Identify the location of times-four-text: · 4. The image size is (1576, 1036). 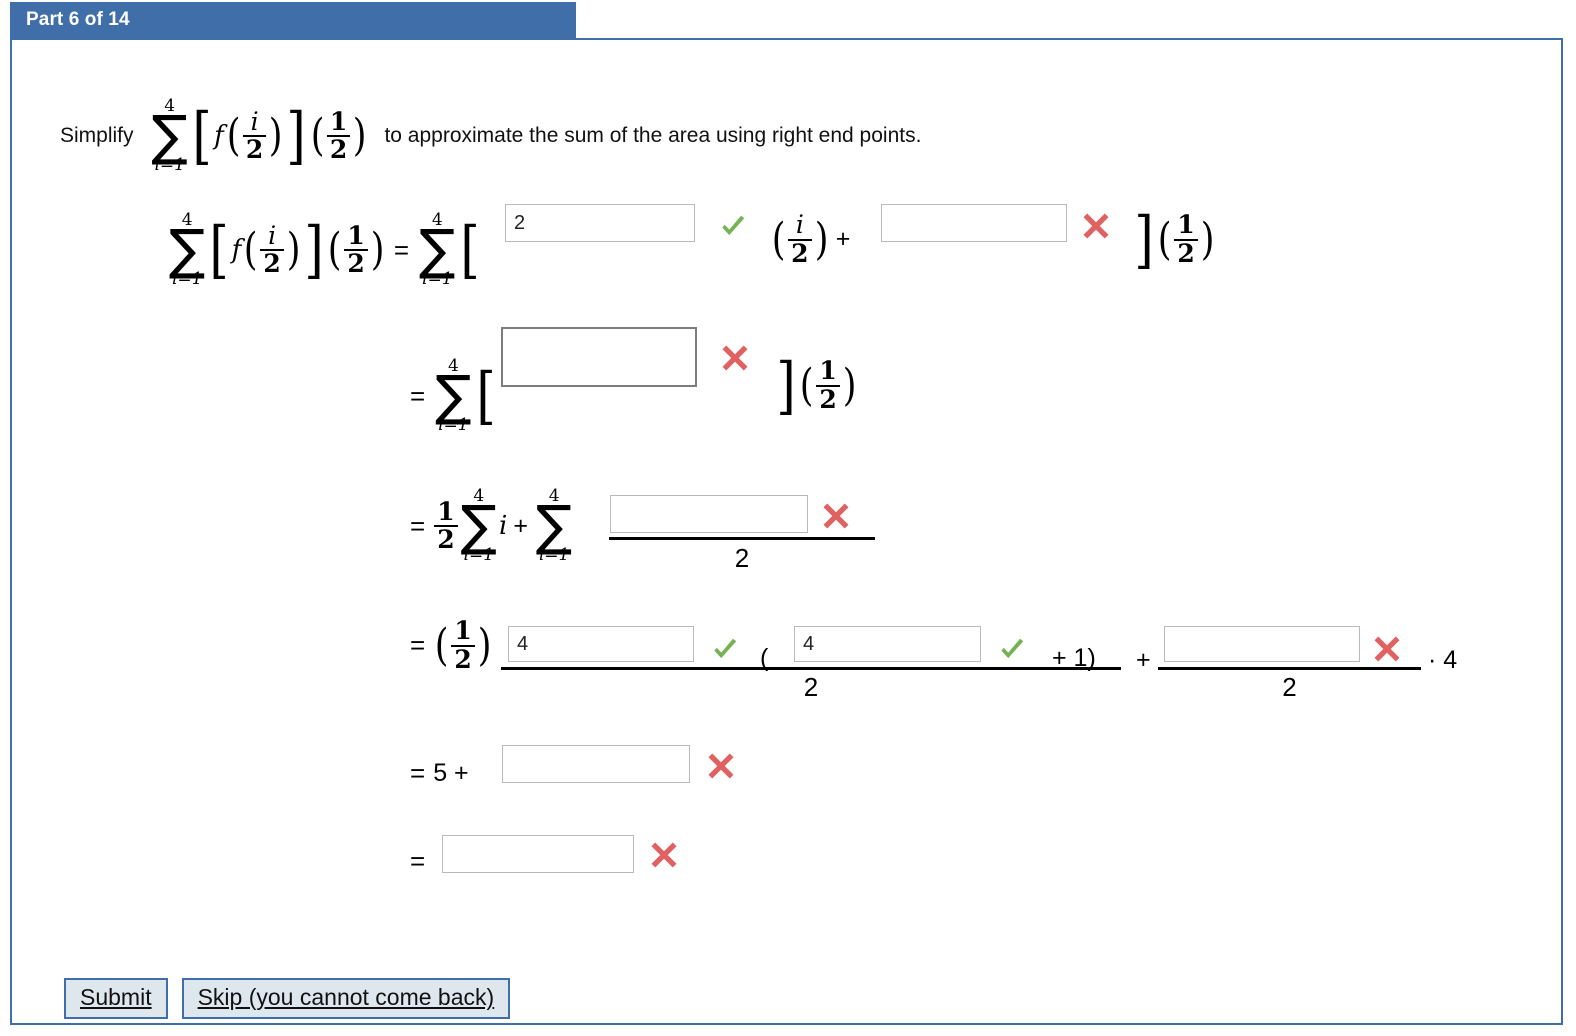
(1443, 660).